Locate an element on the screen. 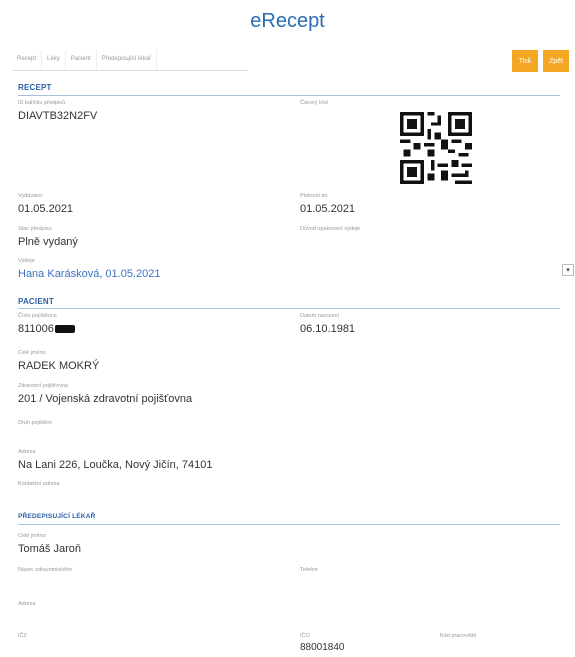  insurance-number-field: 811006 is located at coordinates (46, 329).